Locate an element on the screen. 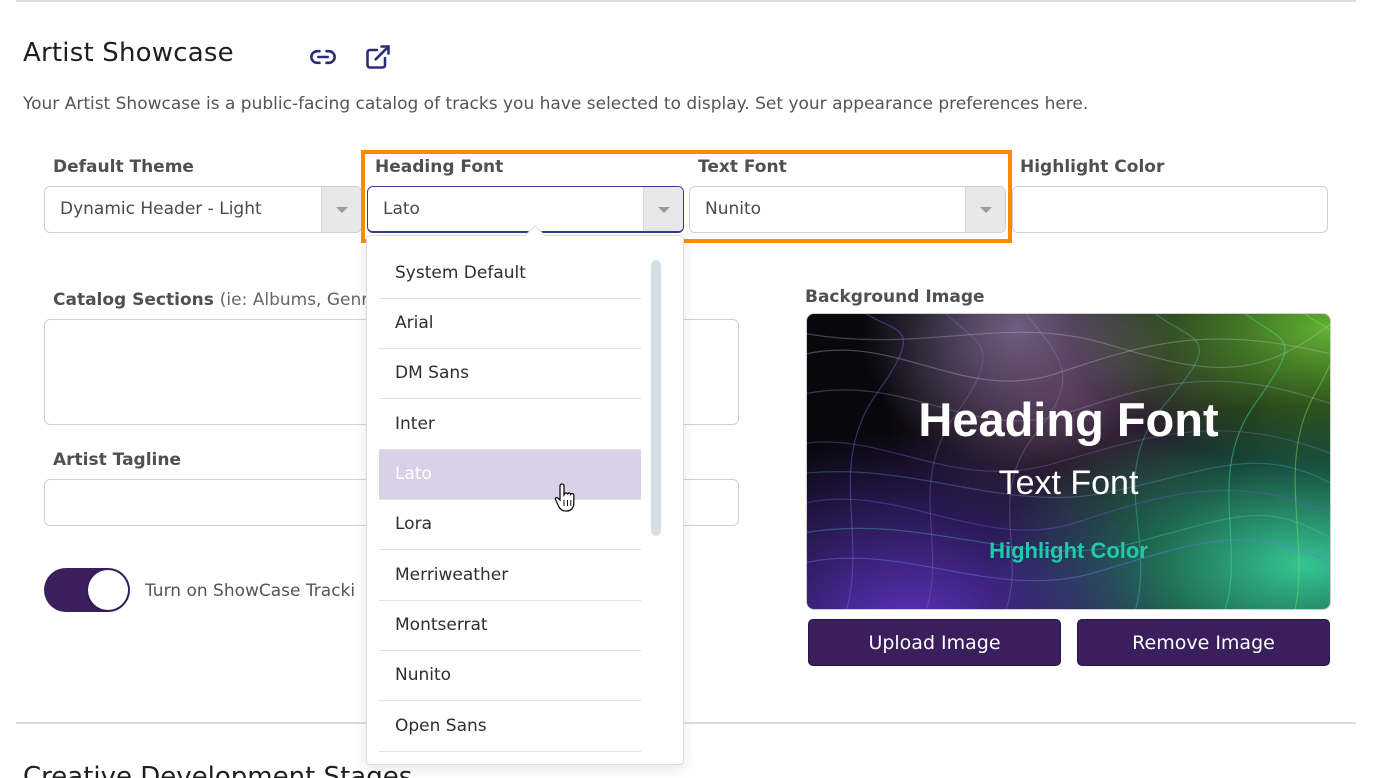 This screenshot has width=1400, height=778. text-font-value: Nunito is located at coordinates (733, 209).